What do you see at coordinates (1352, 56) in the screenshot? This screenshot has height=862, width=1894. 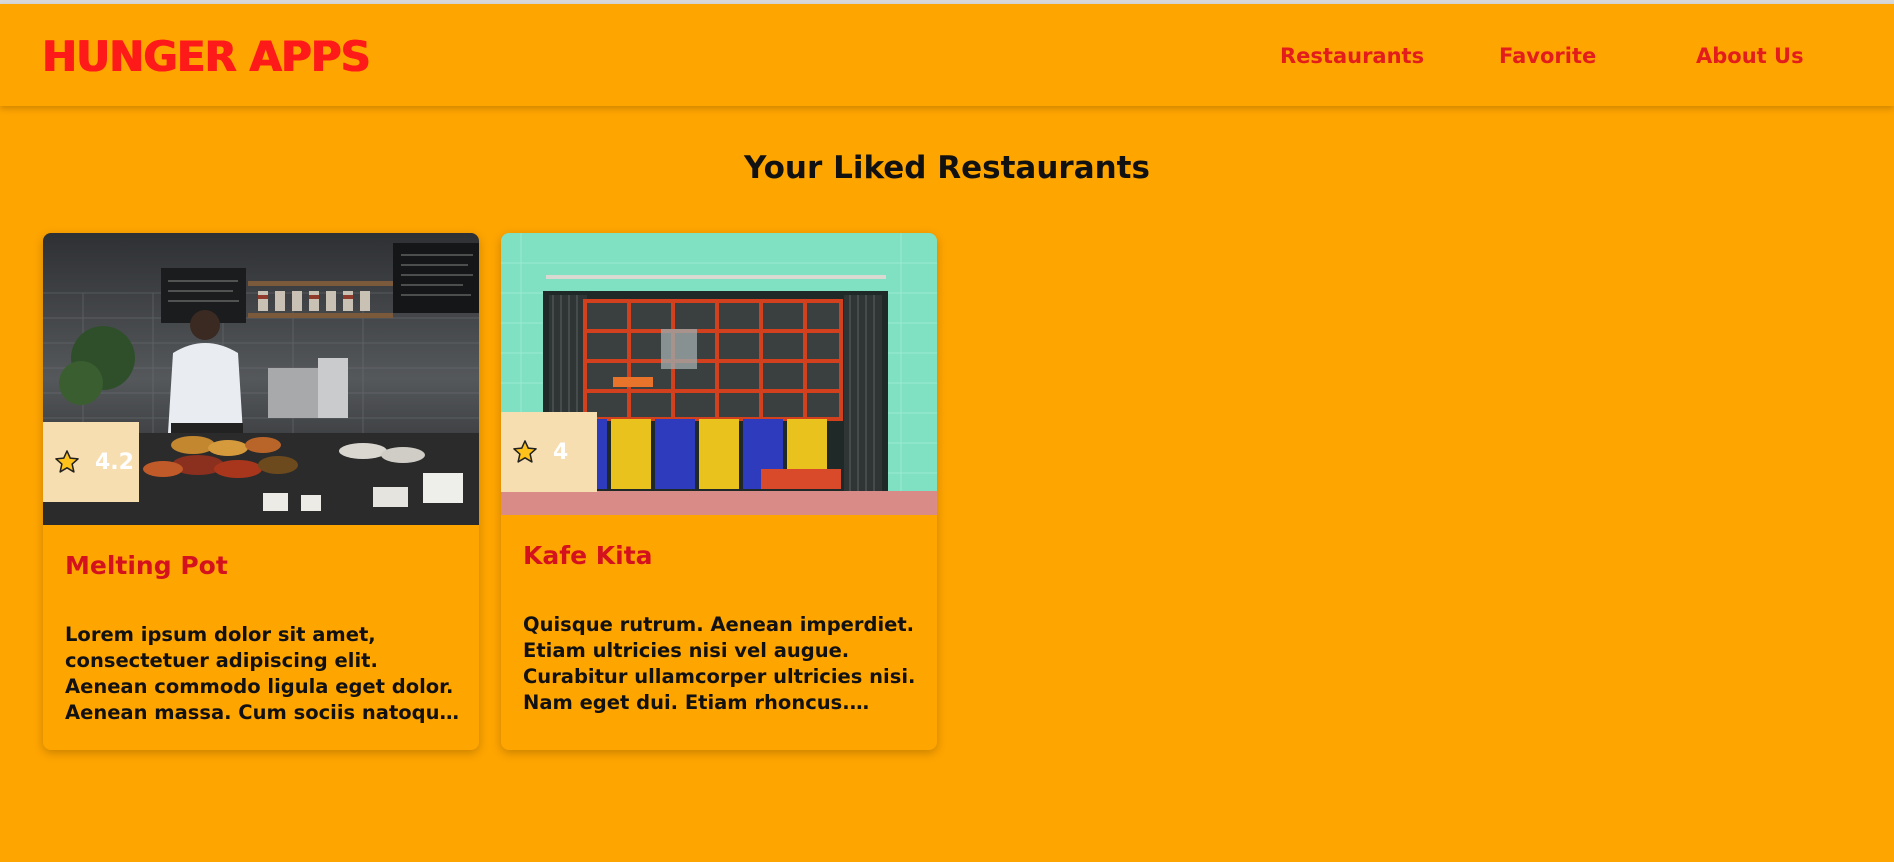 I see `nav-restaurants: Restaurants` at bounding box center [1352, 56].